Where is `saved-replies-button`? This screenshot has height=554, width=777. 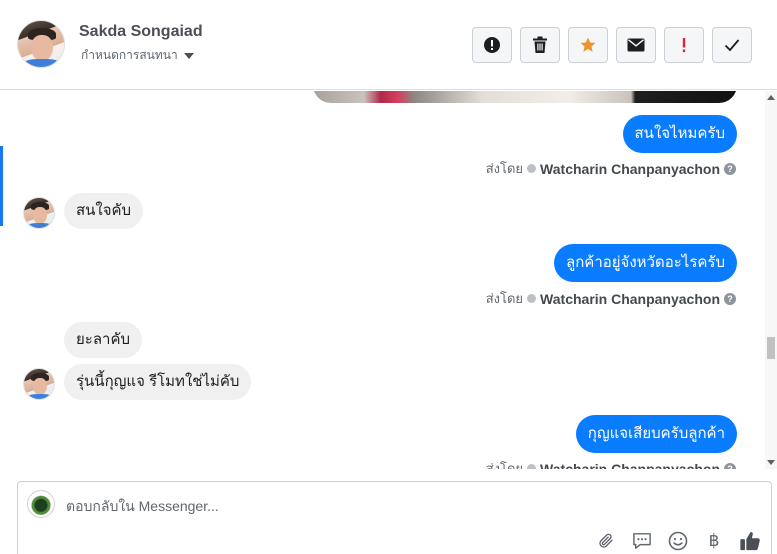 saved-replies-button is located at coordinates (642, 541).